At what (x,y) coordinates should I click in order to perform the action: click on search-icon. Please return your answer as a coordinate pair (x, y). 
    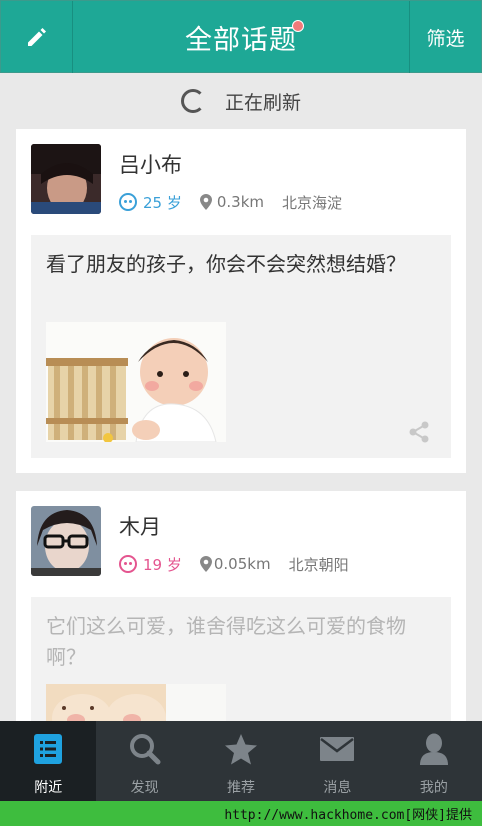
    Looking at the image, I should click on (145, 749).